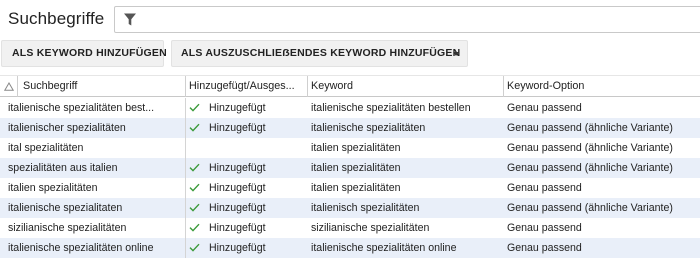  I want to click on search-term-cell: sizilianische spezialitäten, so click(67, 228).